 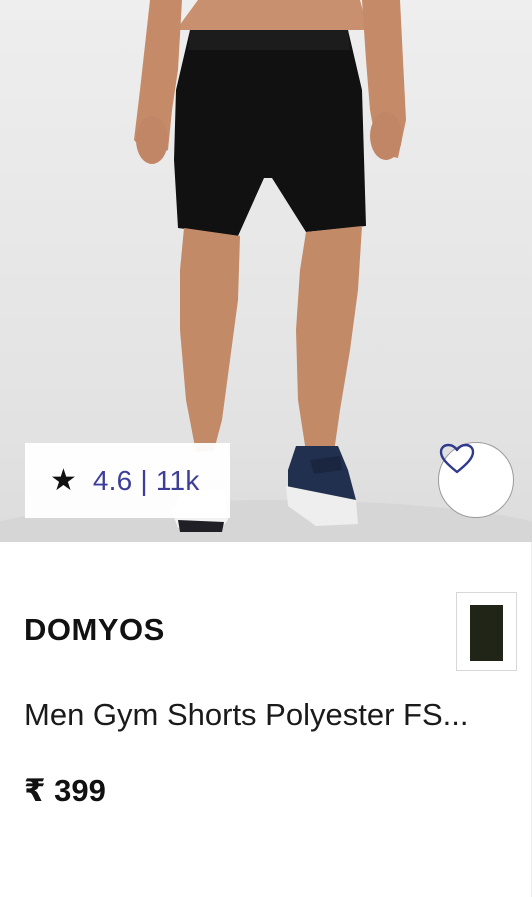 I want to click on wishlist-button, so click(x=476, y=480).